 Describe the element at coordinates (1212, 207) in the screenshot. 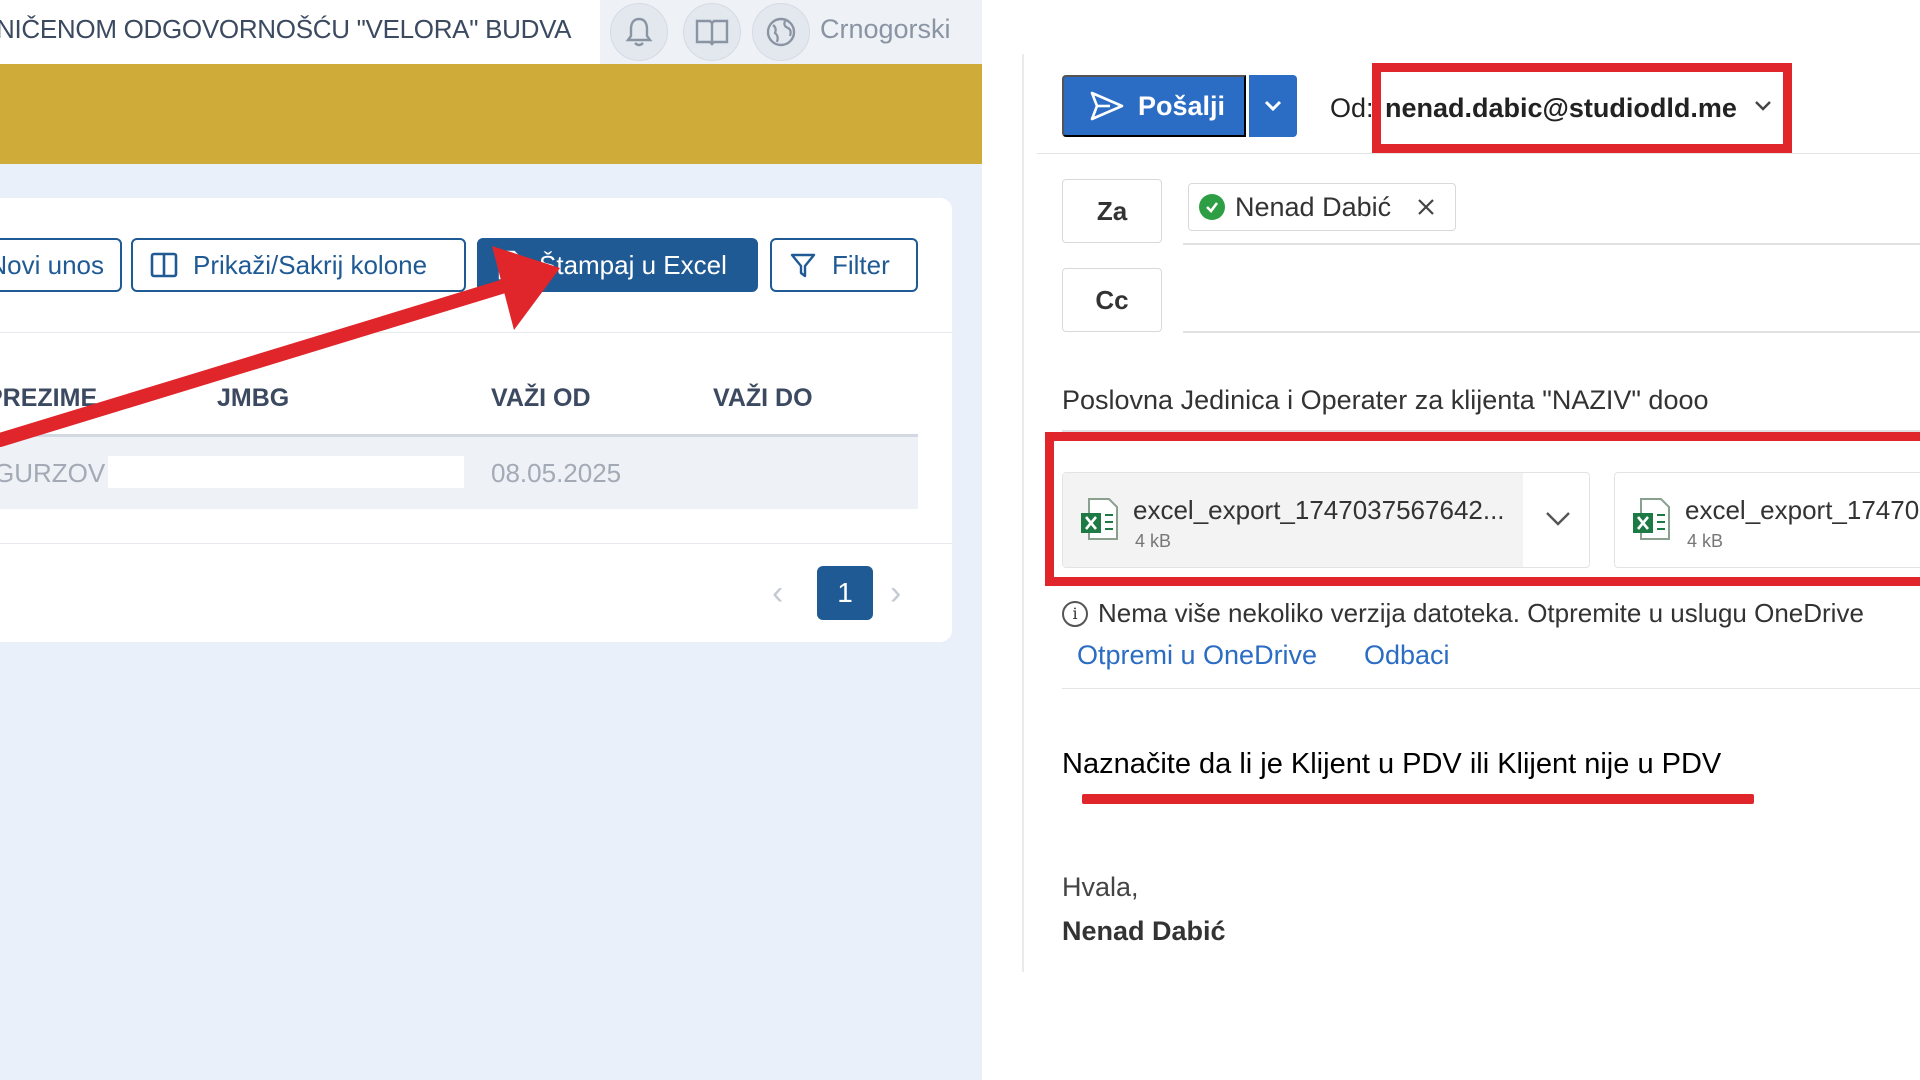

I see `check-circle-icon` at that location.